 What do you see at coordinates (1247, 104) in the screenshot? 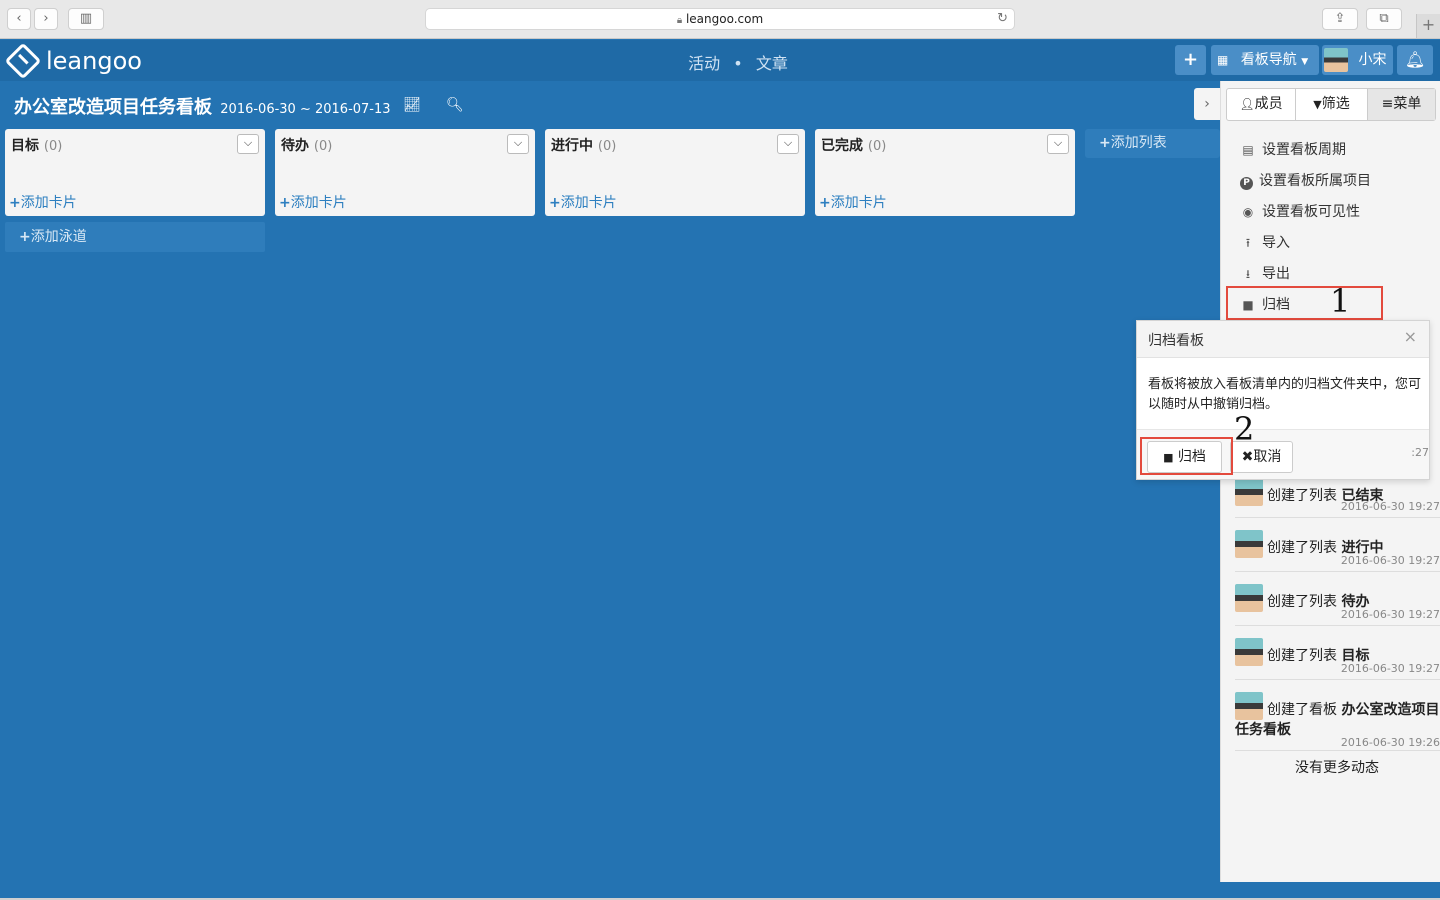
I see `user-icon: 👤︎` at bounding box center [1247, 104].